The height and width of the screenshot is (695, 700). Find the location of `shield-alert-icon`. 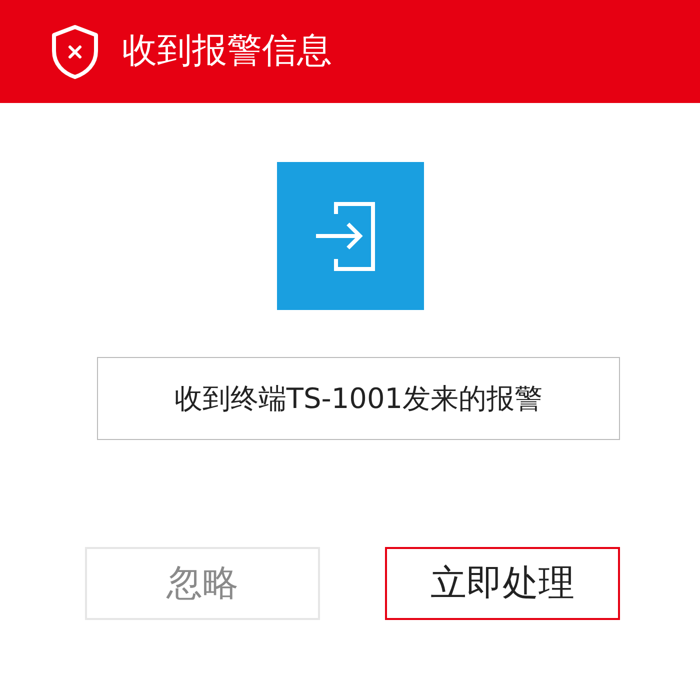

shield-alert-icon is located at coordinates (75, 52).